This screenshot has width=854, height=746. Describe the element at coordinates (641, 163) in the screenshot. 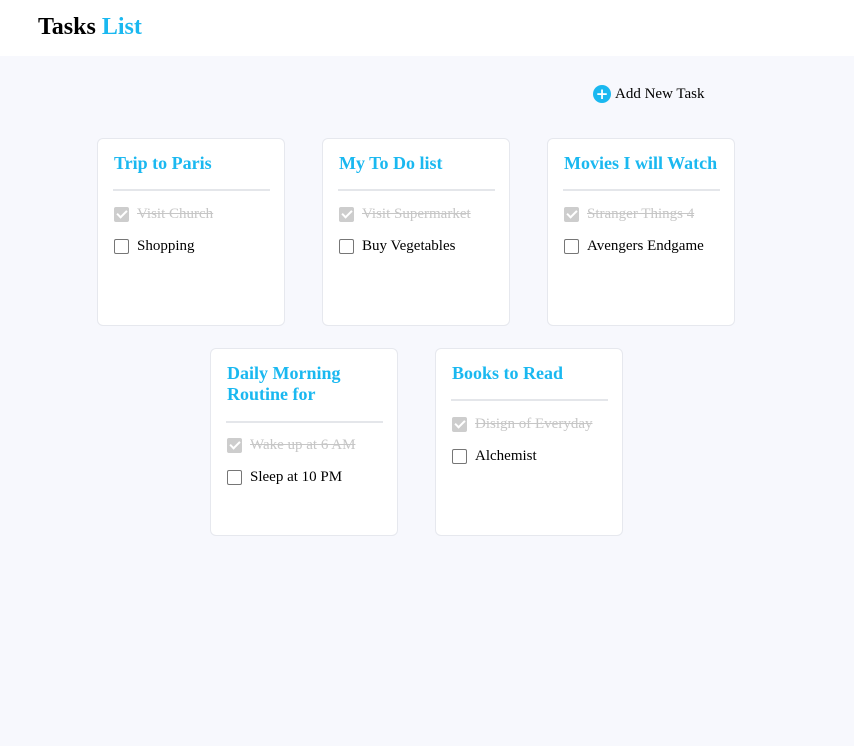

I see `card-title: Movies I will Watch` at that location.